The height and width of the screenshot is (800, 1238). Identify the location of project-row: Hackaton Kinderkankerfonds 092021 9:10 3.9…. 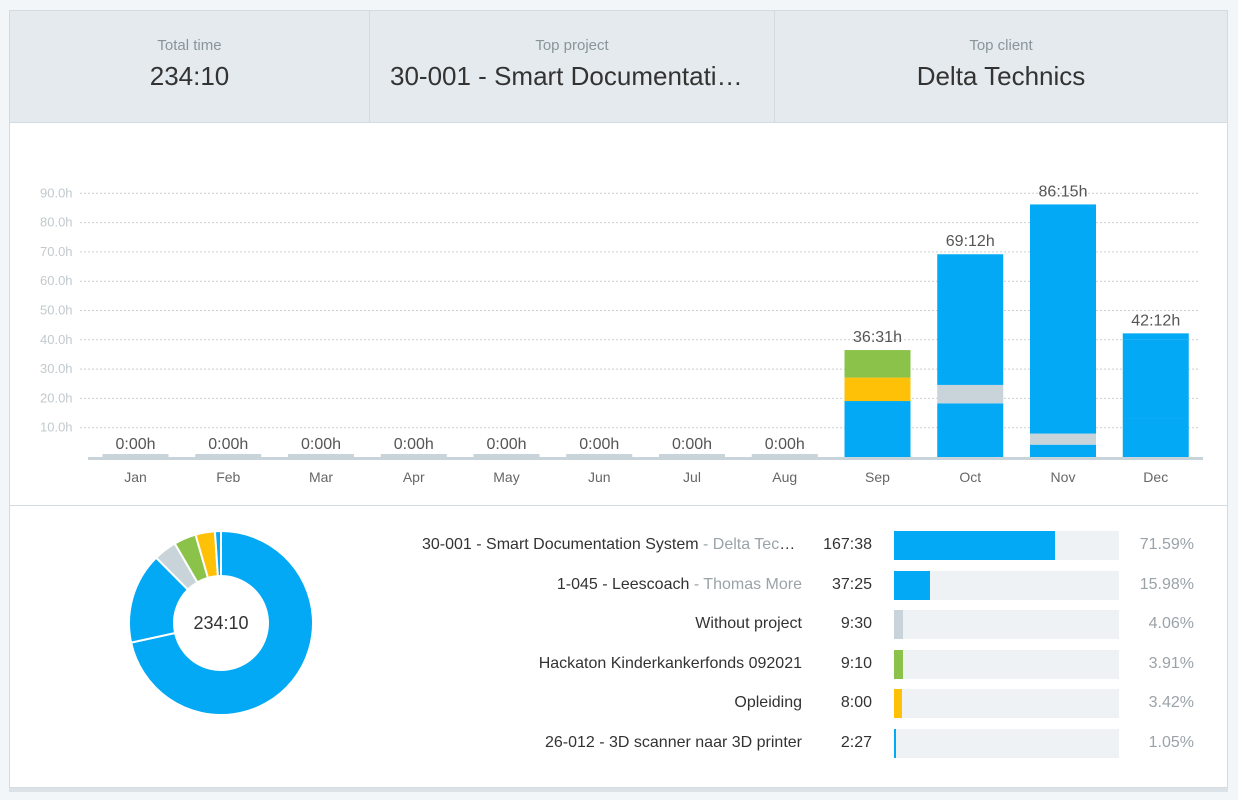
(618, 664).